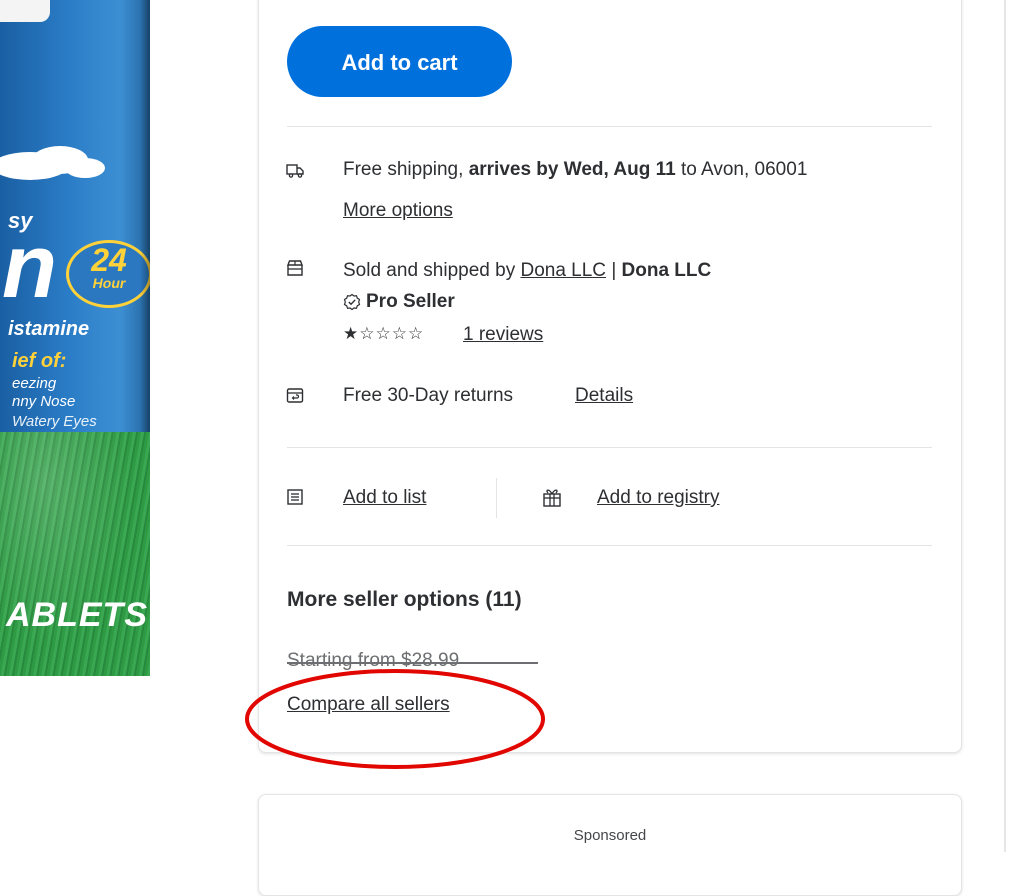 The image size is (1010, 896). I want to click on return-box-icon, so click(295, 395).